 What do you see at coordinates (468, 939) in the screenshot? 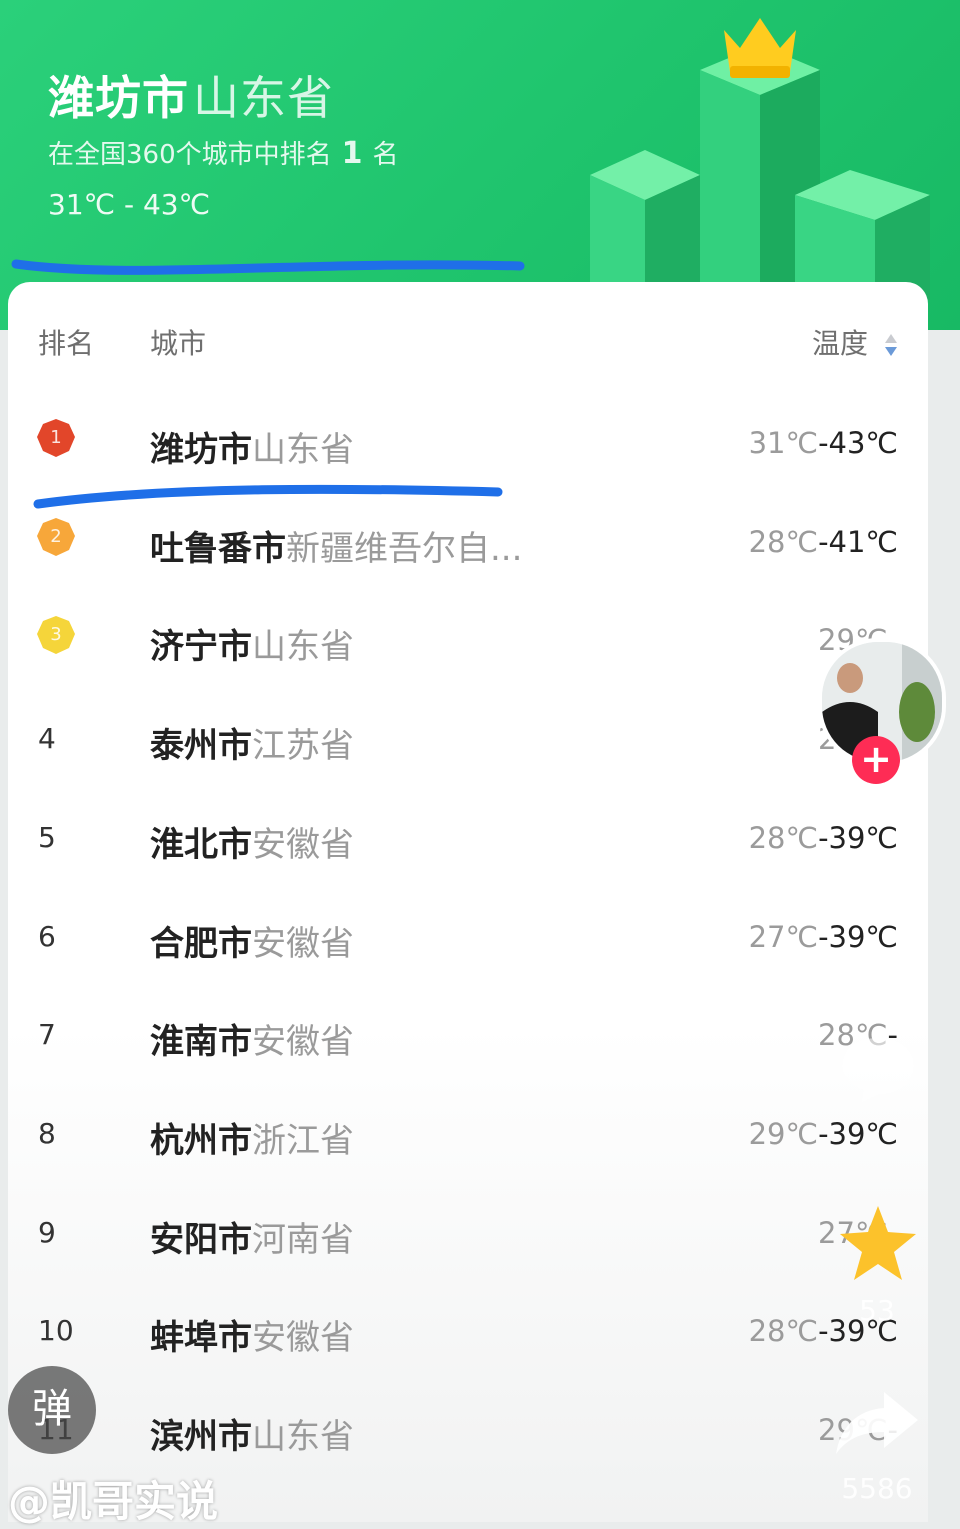
I see `table-row: 6 合肥市安徽省 27℃-39℃` at bounding box center [468, 939].